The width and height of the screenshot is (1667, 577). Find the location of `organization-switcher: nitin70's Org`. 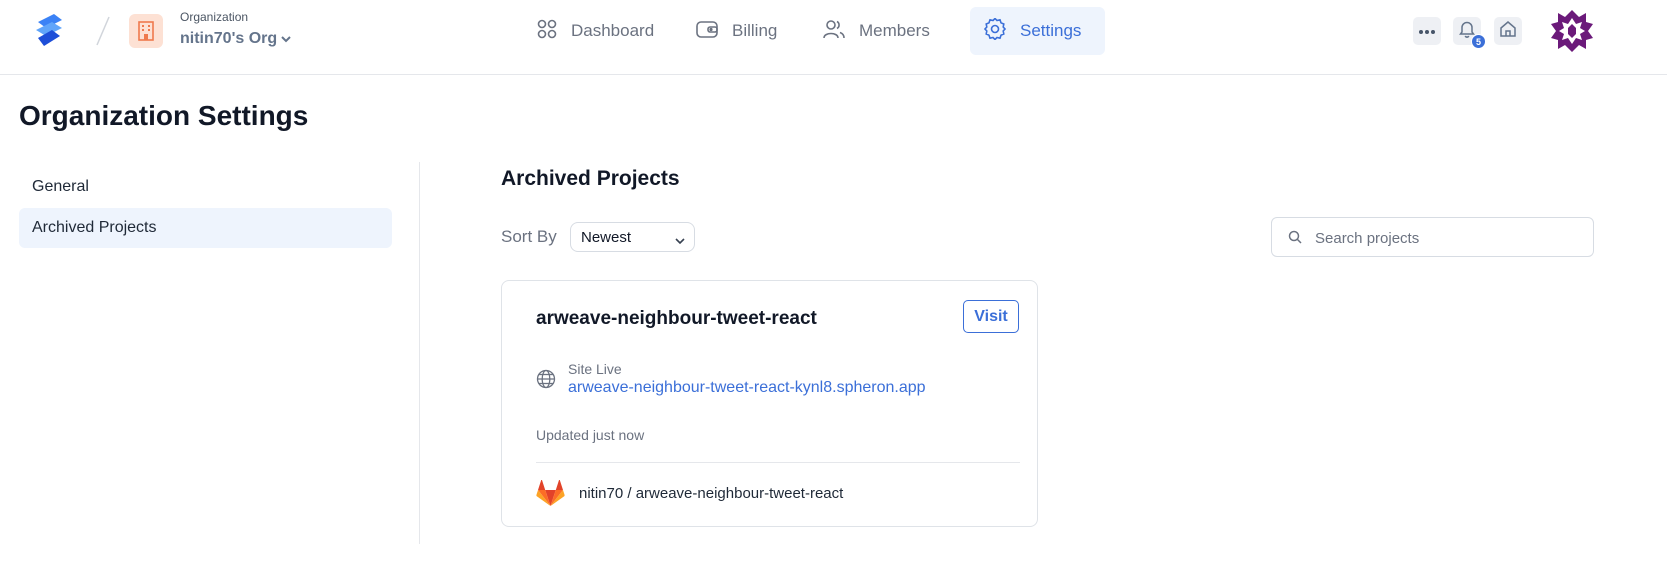

organization-switcher: nitin70's Org is located at coordinates (235, 39).